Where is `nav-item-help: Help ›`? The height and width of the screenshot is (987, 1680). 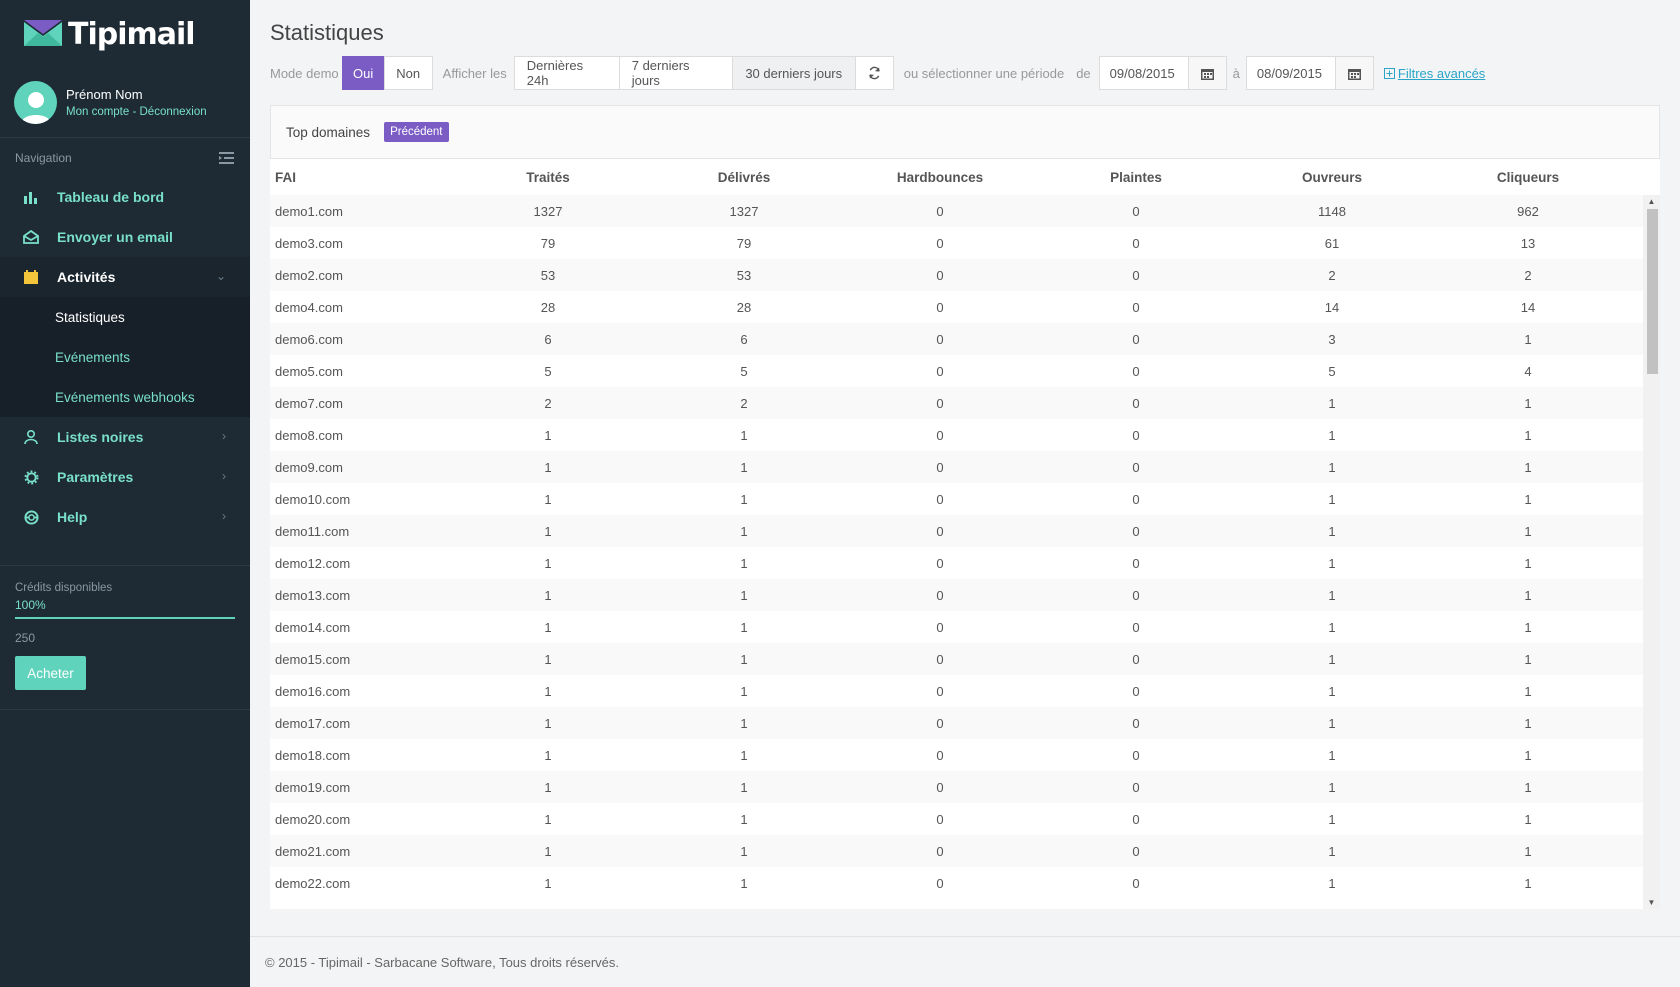 nav-item-help: Help › is located at coordinates (125, 517).